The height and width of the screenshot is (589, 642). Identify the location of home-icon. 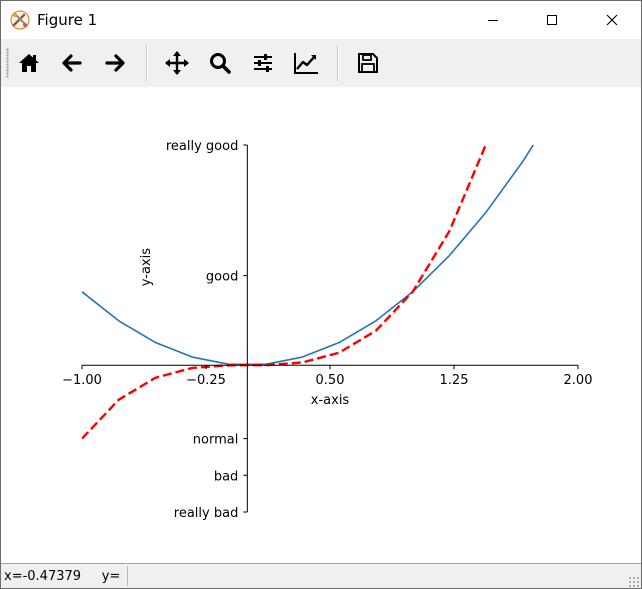
(29, 63).